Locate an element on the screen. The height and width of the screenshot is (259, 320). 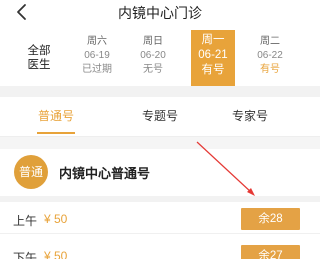
day-status: 无号 is located at coordinates (153, 69).